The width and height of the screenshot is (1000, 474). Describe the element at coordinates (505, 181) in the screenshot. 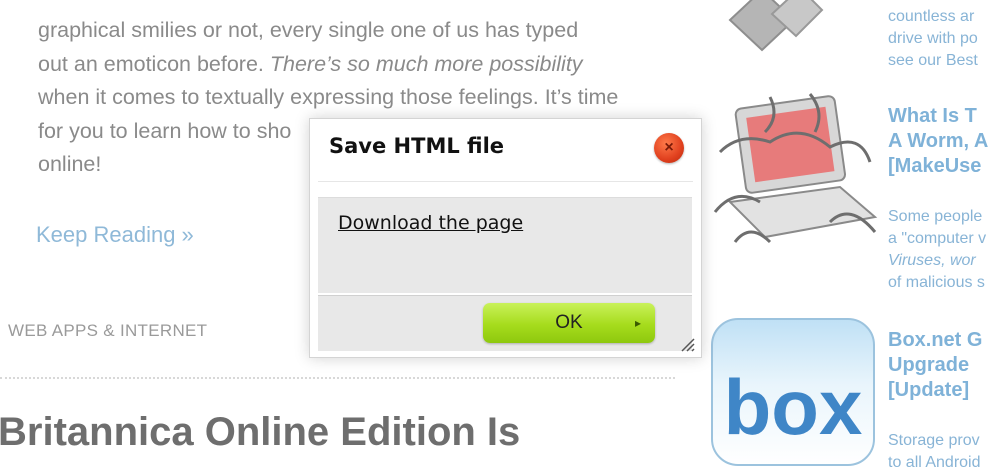

I see `title-divider` at that location.